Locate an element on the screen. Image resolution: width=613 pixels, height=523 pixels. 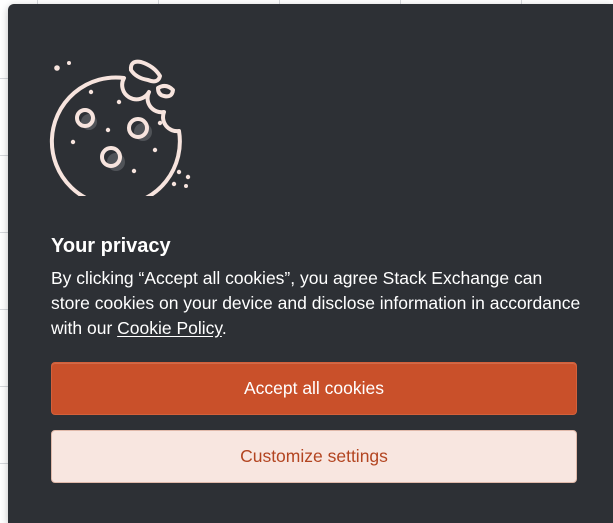
accept-all-cookies-button: Accept all cookies is located at coordinates (314, 388).